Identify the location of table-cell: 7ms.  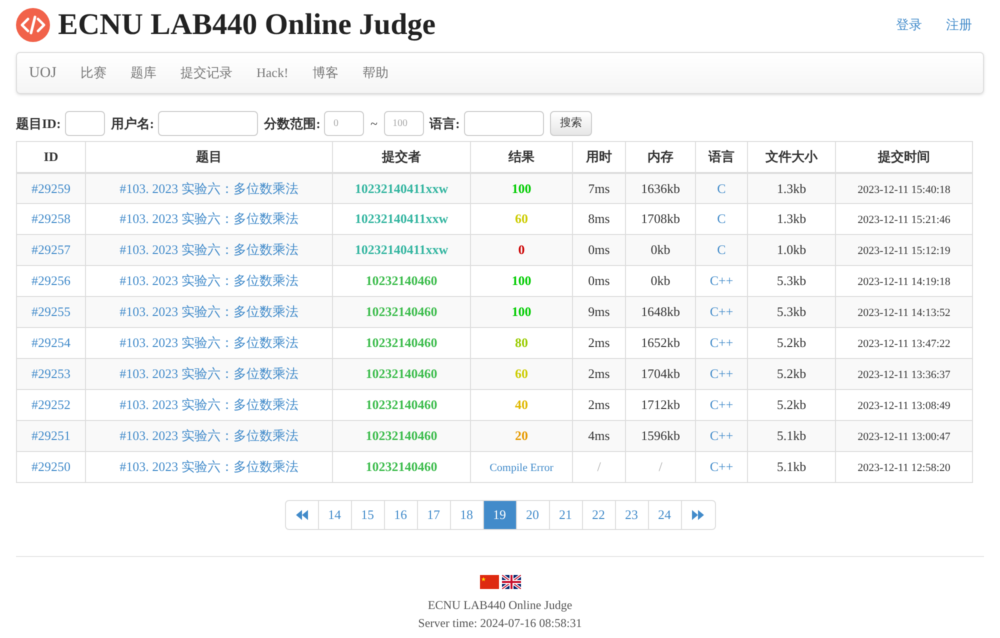
(599, 188).